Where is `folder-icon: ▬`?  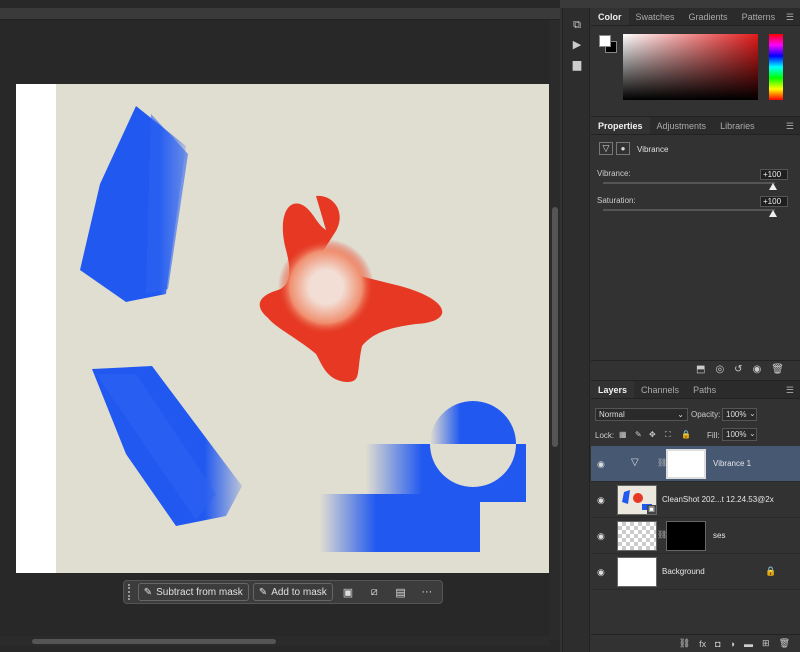
folder-icon: ▬ is located at coordinates (748, 644).